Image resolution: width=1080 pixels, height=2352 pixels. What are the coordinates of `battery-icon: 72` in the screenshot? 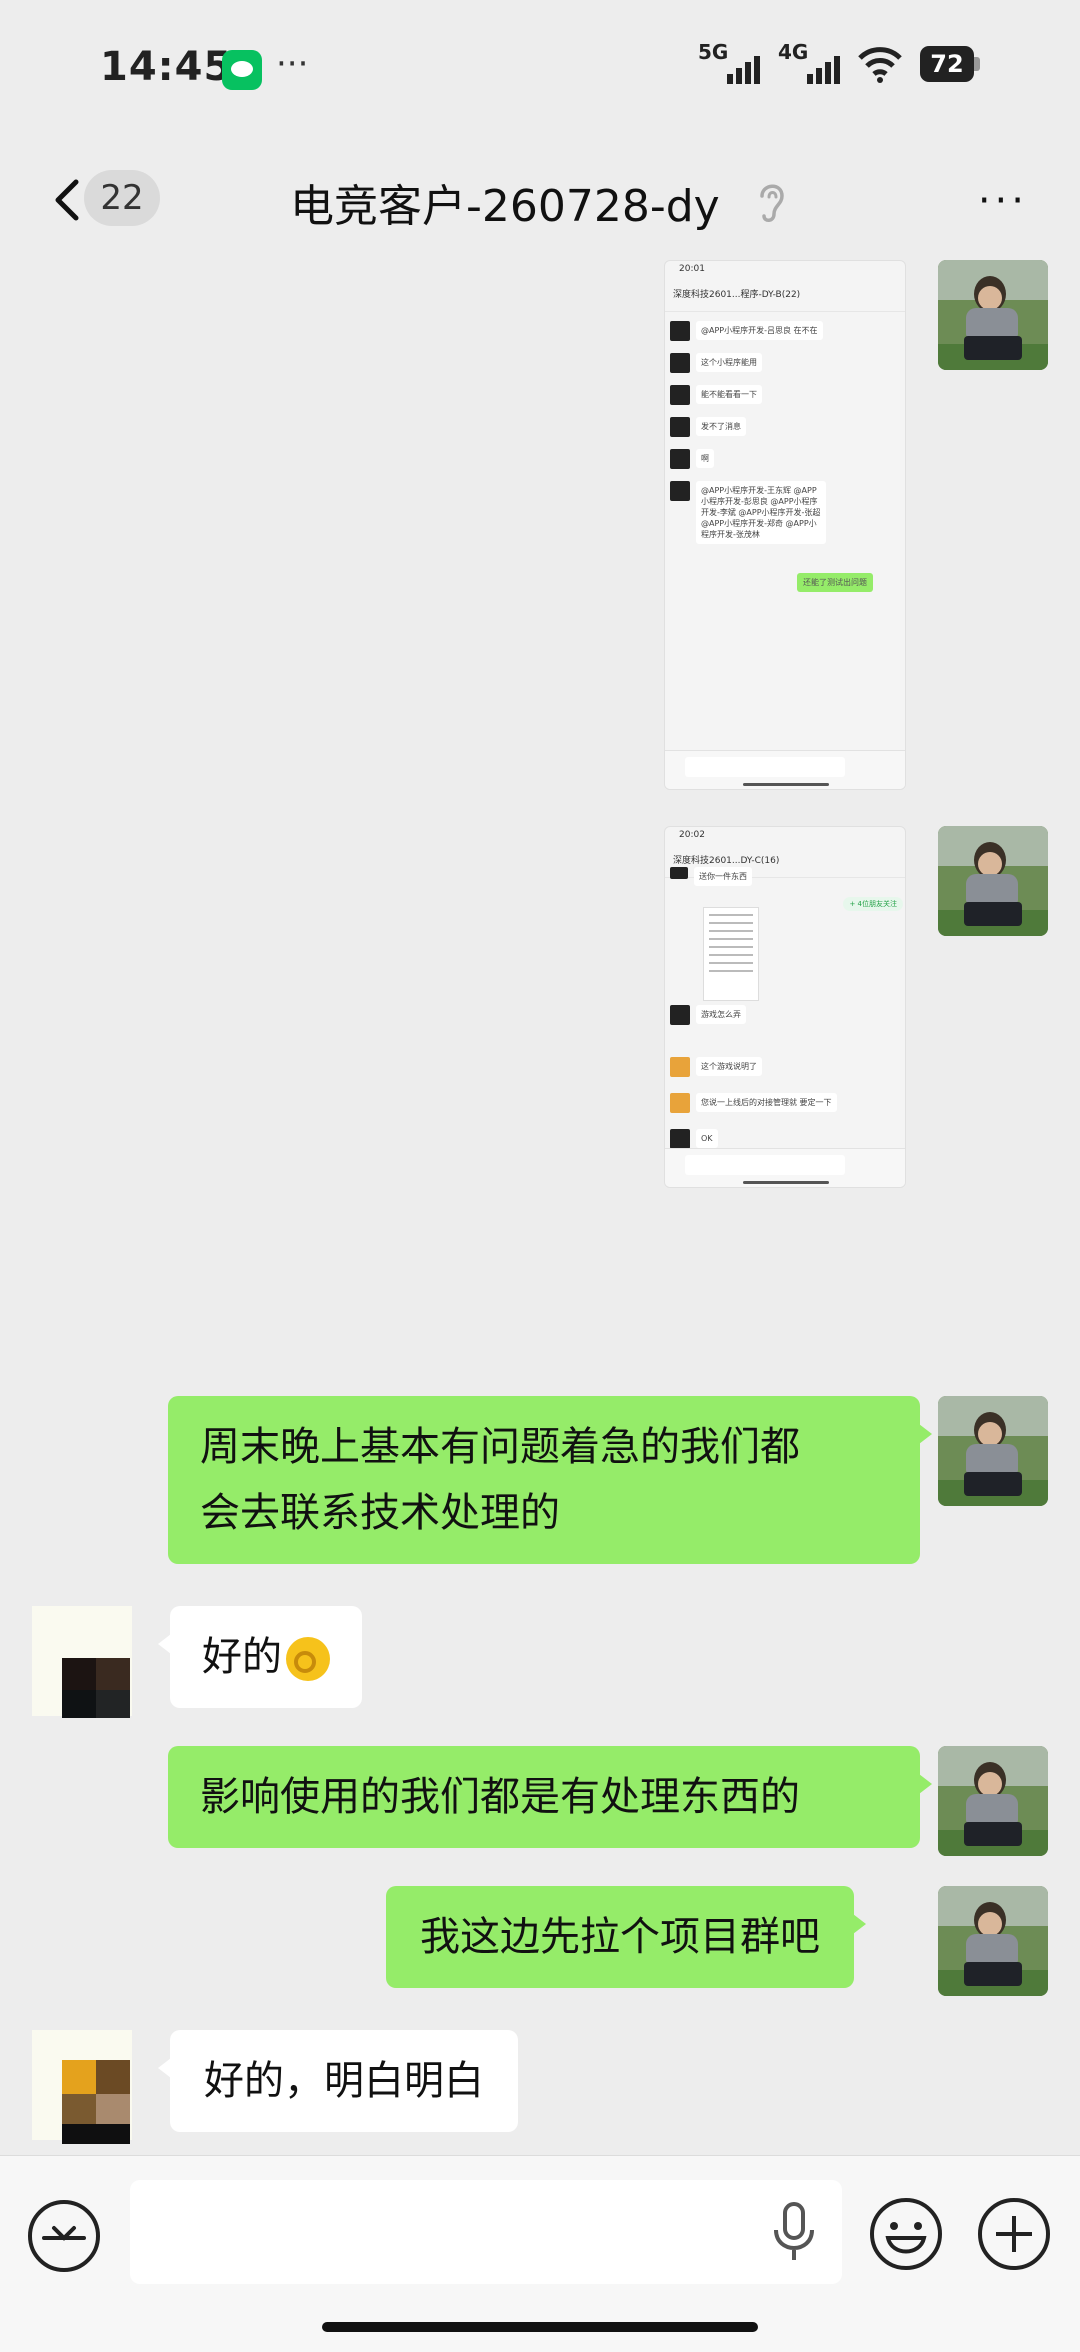 It's located at (950, 64).